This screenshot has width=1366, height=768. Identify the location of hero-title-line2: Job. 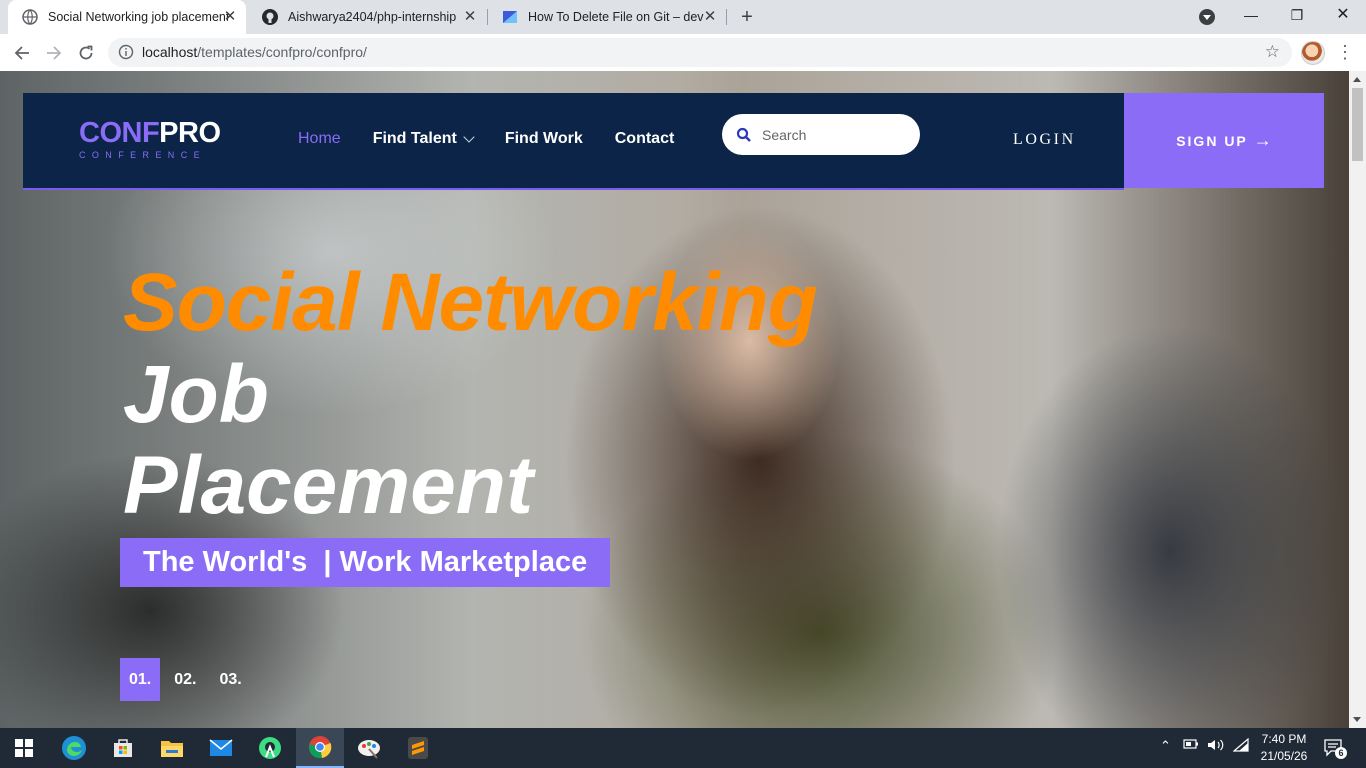
(196, 394).